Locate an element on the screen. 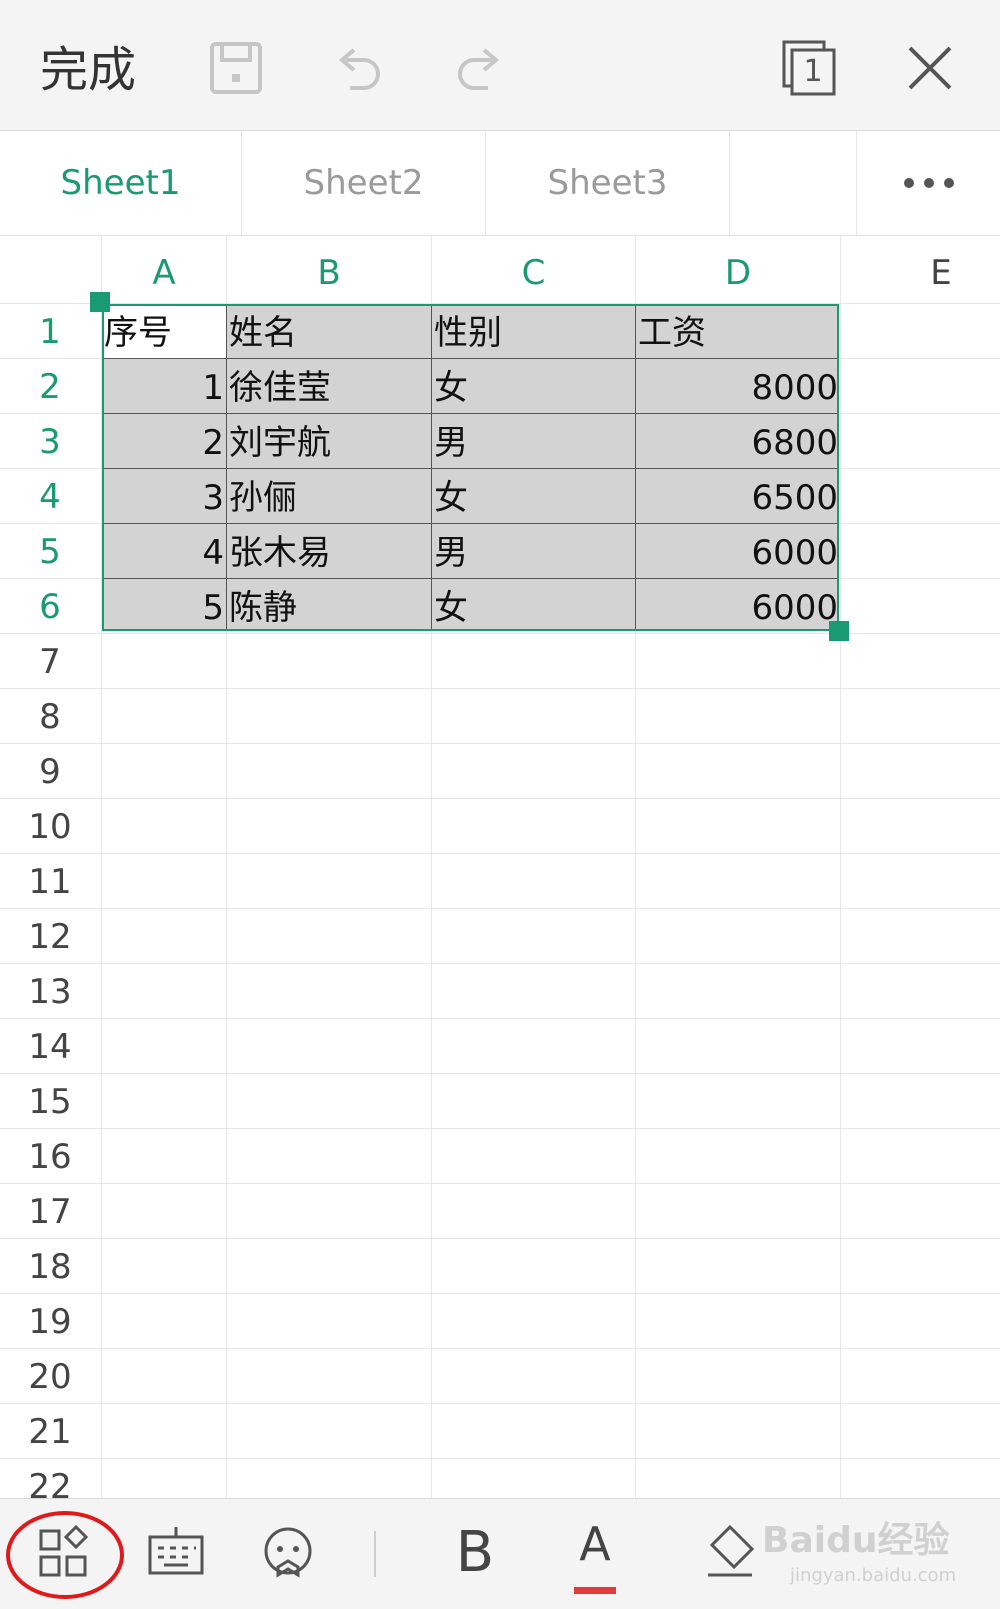  column-header-d: D is located at coordinates (738, 273).